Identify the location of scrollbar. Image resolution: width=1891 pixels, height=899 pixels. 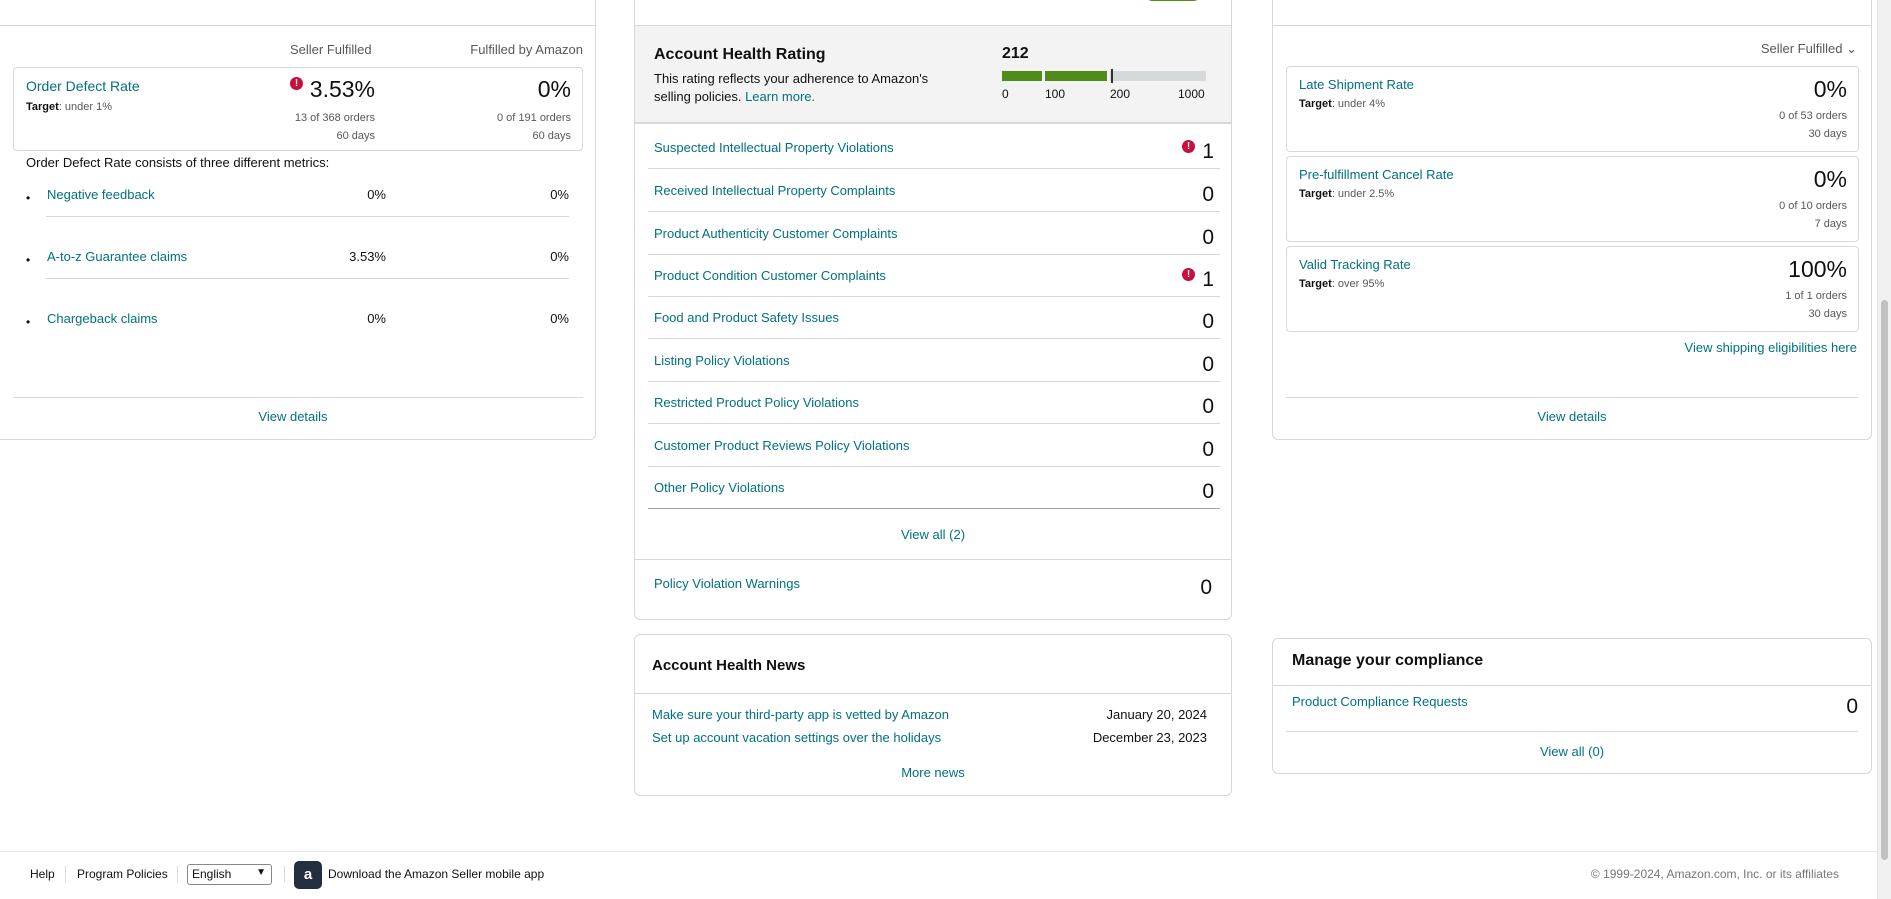
(1884, 449).